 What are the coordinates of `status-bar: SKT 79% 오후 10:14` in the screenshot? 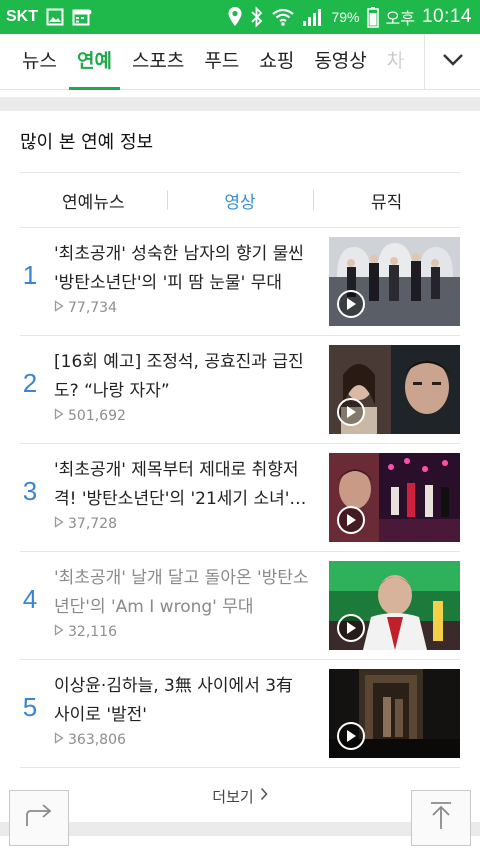 It's located at (240, 17).